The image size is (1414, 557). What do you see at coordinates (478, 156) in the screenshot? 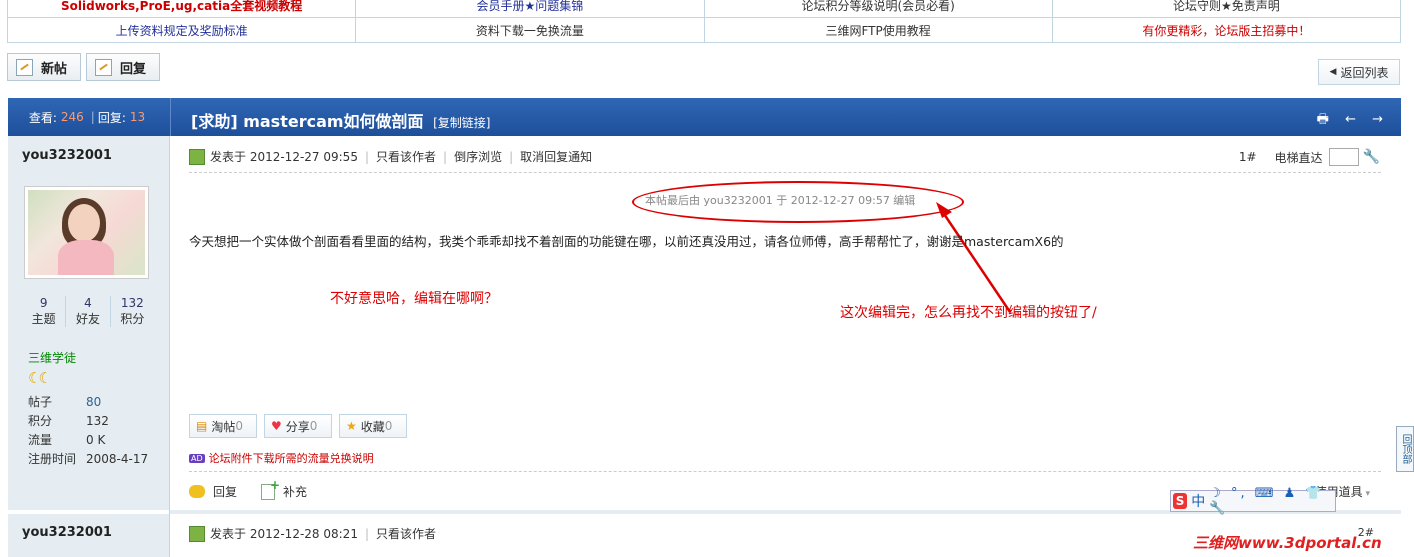
I see `reverse-order-link: 倒序浏览` at bounding box center [478, 156].